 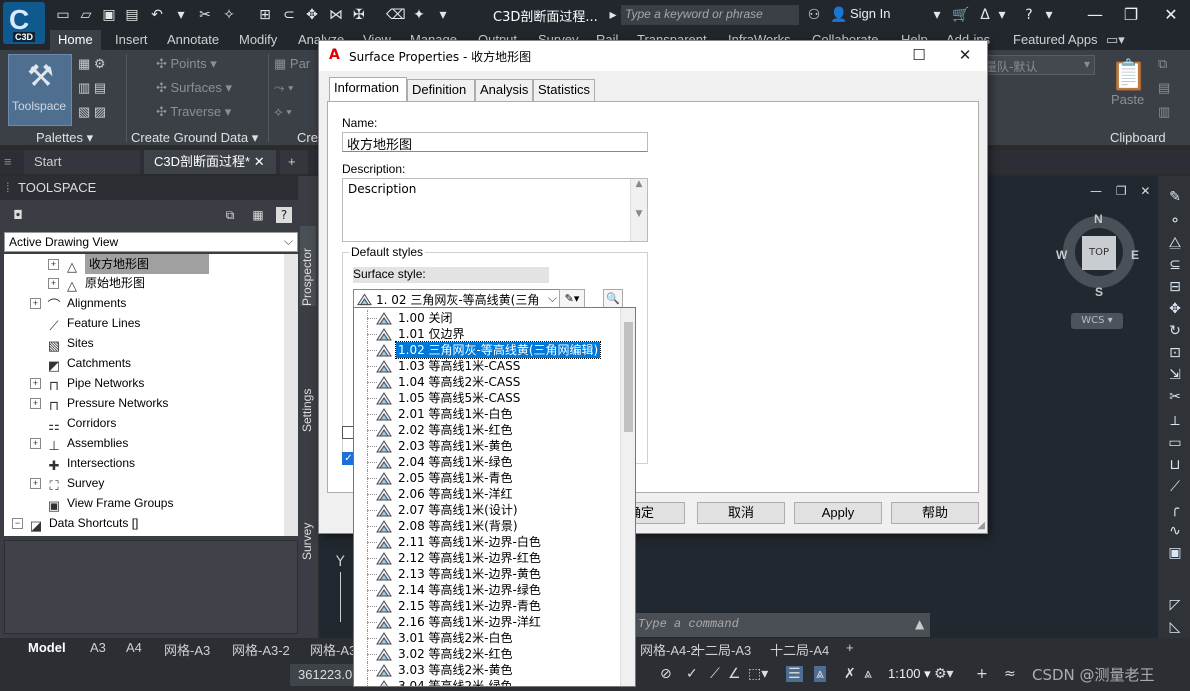 What do you see at coordinates (504, 90) in the screenshot?
I see `tab-analysis: Analysis` at bounding box center [504, 90].